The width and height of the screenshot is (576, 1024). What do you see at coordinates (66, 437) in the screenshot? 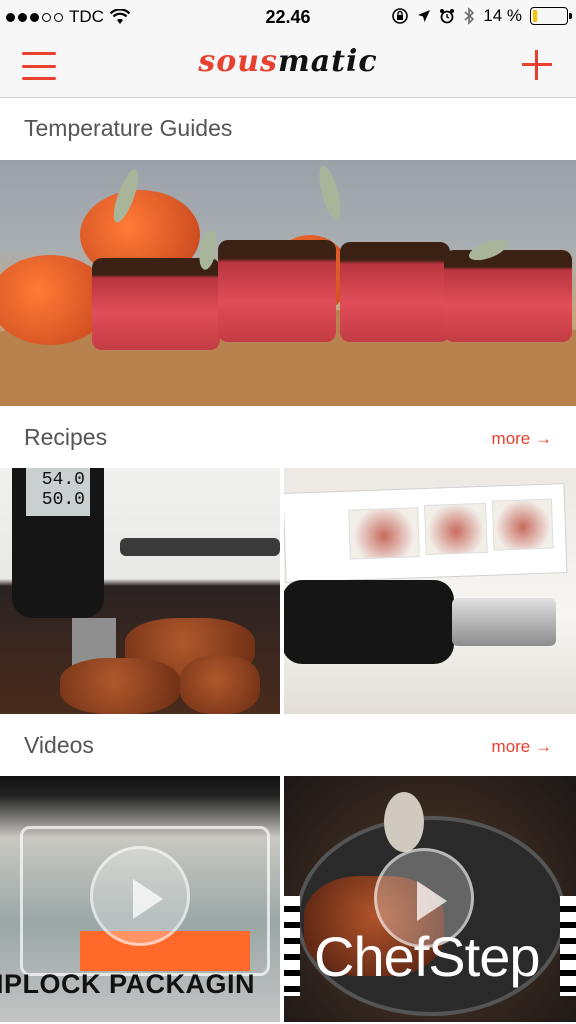
I see `section-title: Recipes` at bounding box center [66, 437].